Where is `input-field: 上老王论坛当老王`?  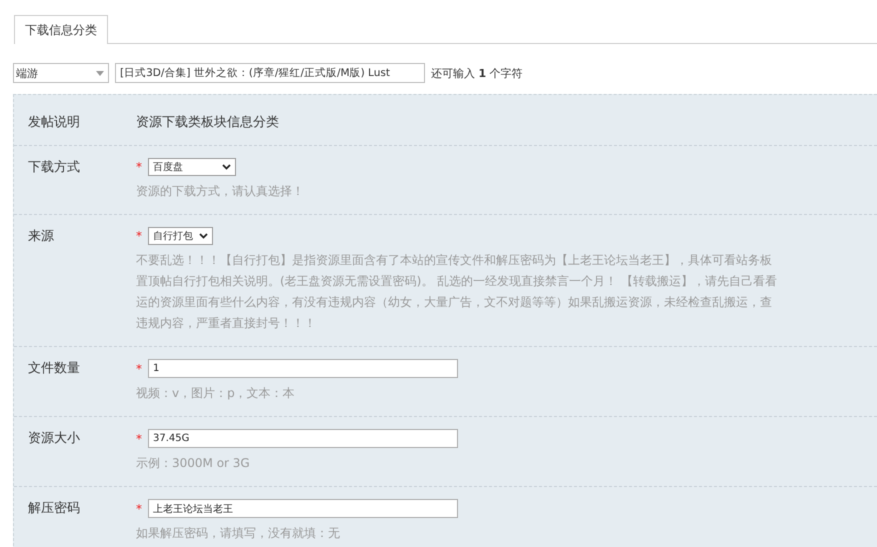
input-field: 上老王论坛当老王 is located at coordinates (303, 508).